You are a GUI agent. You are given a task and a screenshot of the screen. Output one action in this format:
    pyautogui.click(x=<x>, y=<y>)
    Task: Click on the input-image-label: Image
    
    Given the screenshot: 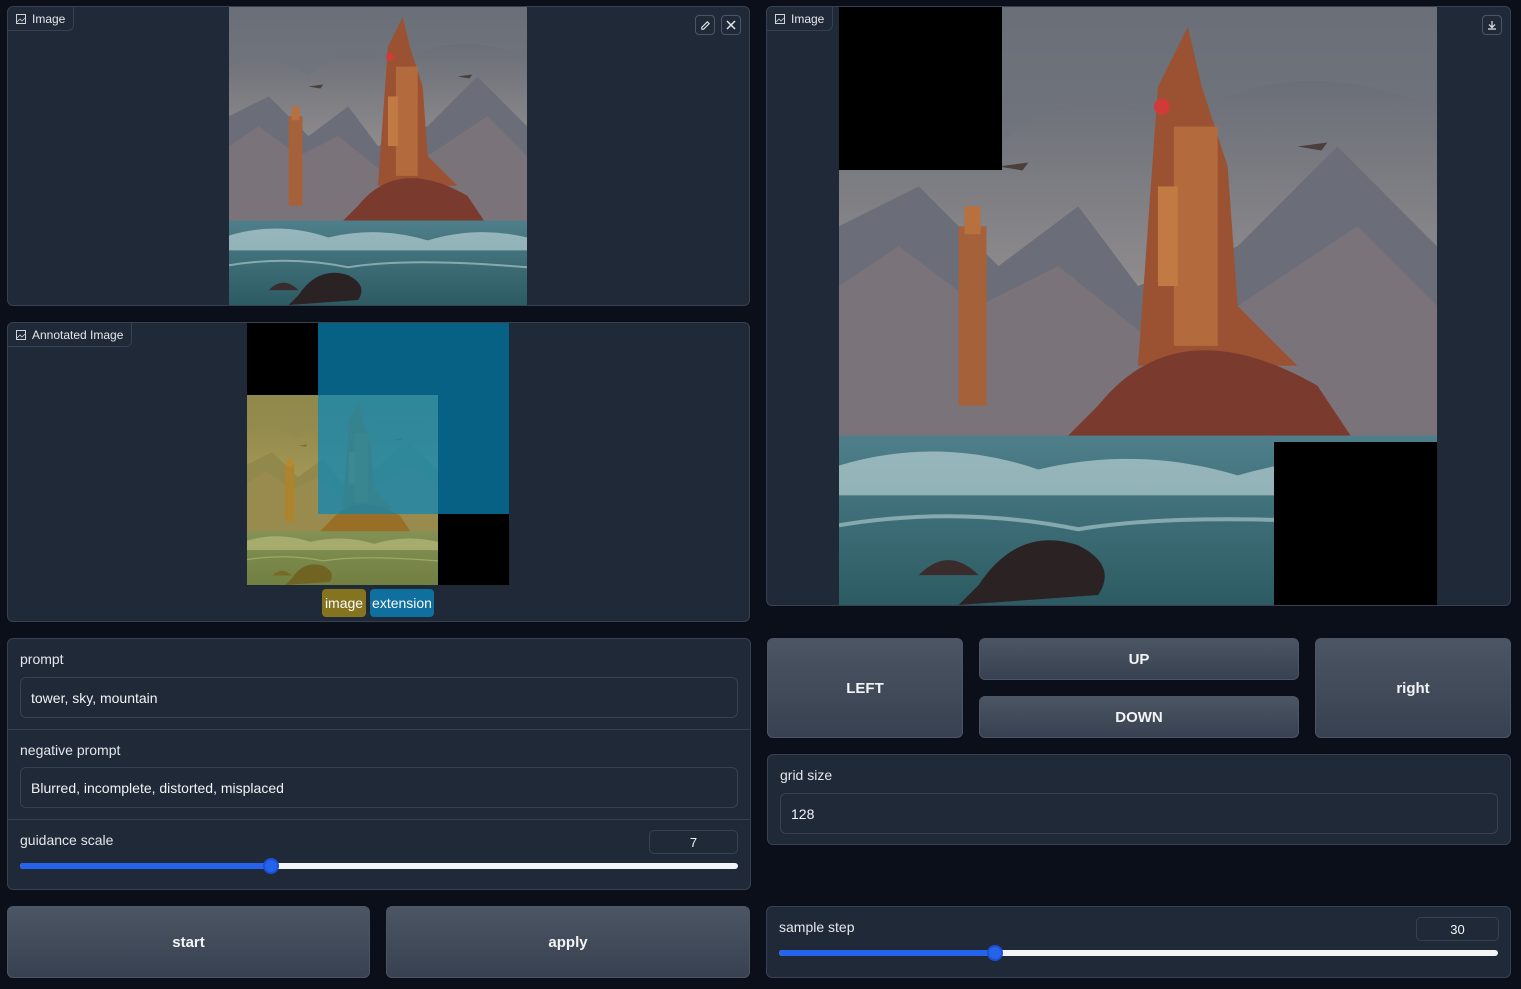 What is the action you would take?
    pyautogui.click(x=49, y=18)
    